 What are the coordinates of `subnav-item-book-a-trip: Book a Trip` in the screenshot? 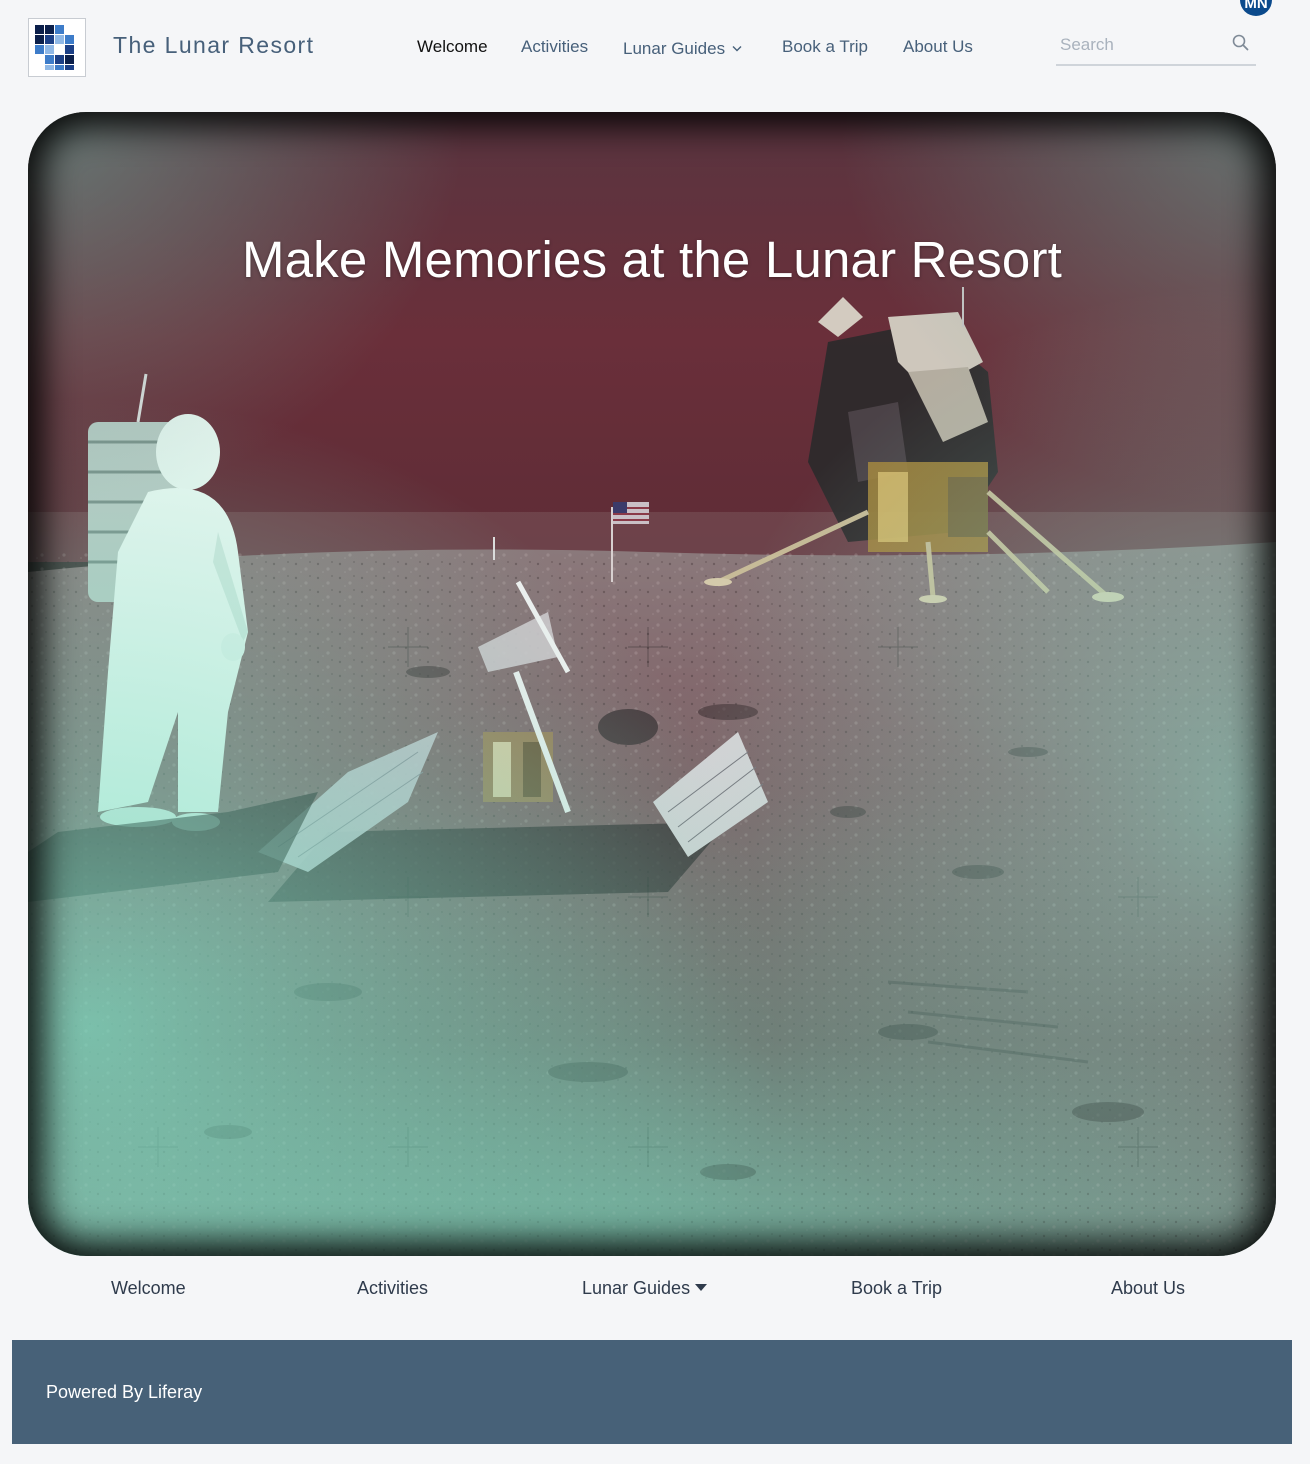 It's located at (896, 1288).